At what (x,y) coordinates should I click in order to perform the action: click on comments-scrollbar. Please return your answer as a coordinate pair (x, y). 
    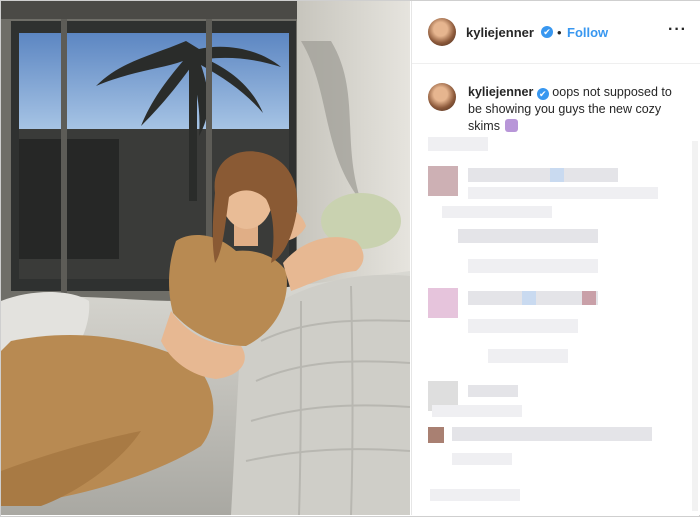
    Looking at the image, I should click on (695, 326).